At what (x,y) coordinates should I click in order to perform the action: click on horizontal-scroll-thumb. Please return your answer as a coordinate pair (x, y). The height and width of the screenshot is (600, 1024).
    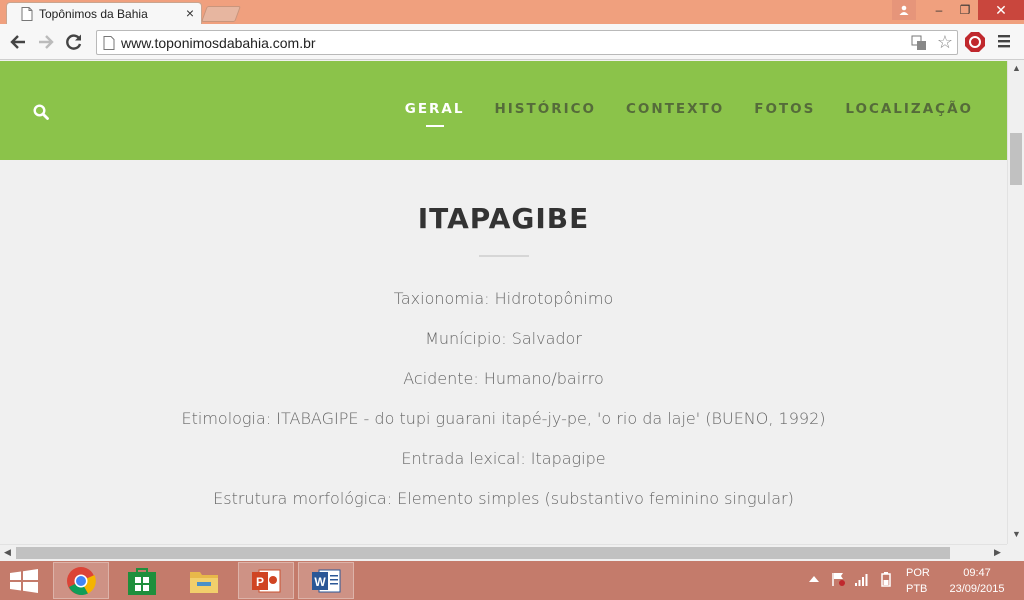
    Looking at the image, I should click on (483, 553).